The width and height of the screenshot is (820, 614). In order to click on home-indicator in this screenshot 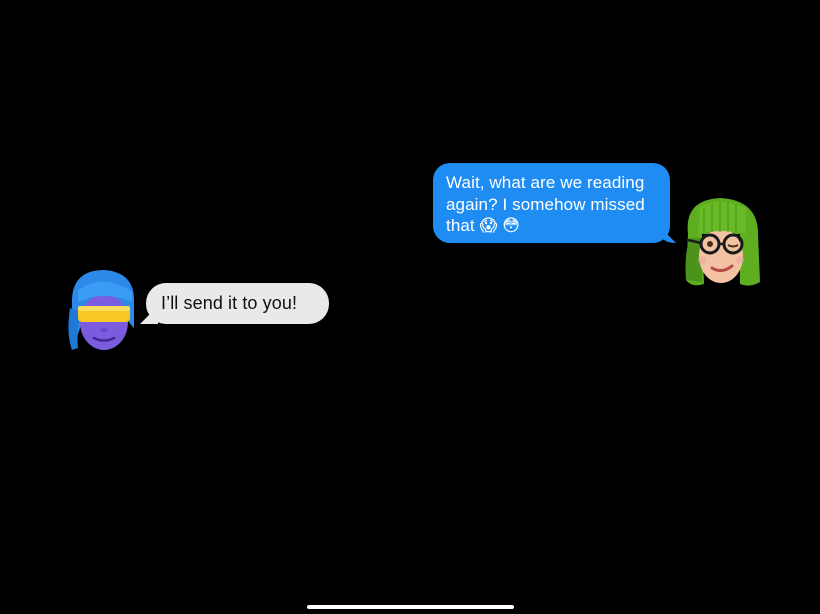, I will do `click(410, 607)`.